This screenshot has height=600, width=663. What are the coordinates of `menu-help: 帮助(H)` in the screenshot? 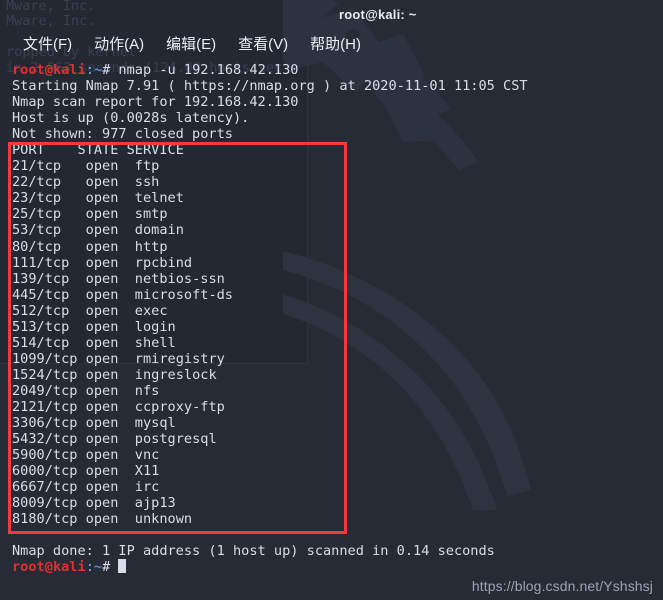 It's located at (335, 43).